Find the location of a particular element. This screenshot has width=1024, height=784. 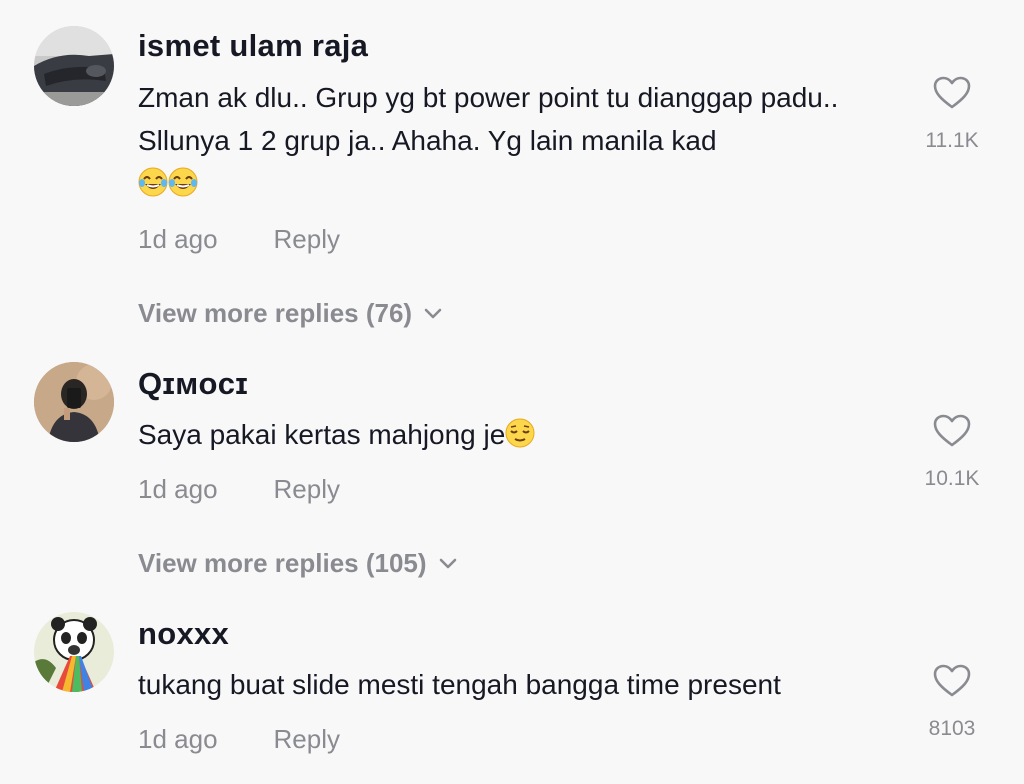

comment-username: Qɪᴍᴏᴄɪ is located at coordinates (193, 384).